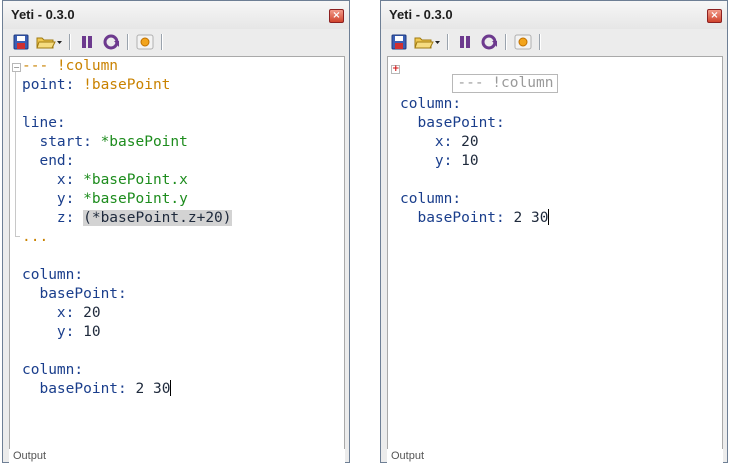  What do you see at coordinates (39, 66) in the screenshot?
I see `code-token: ---` at bounding box center [39, 66].